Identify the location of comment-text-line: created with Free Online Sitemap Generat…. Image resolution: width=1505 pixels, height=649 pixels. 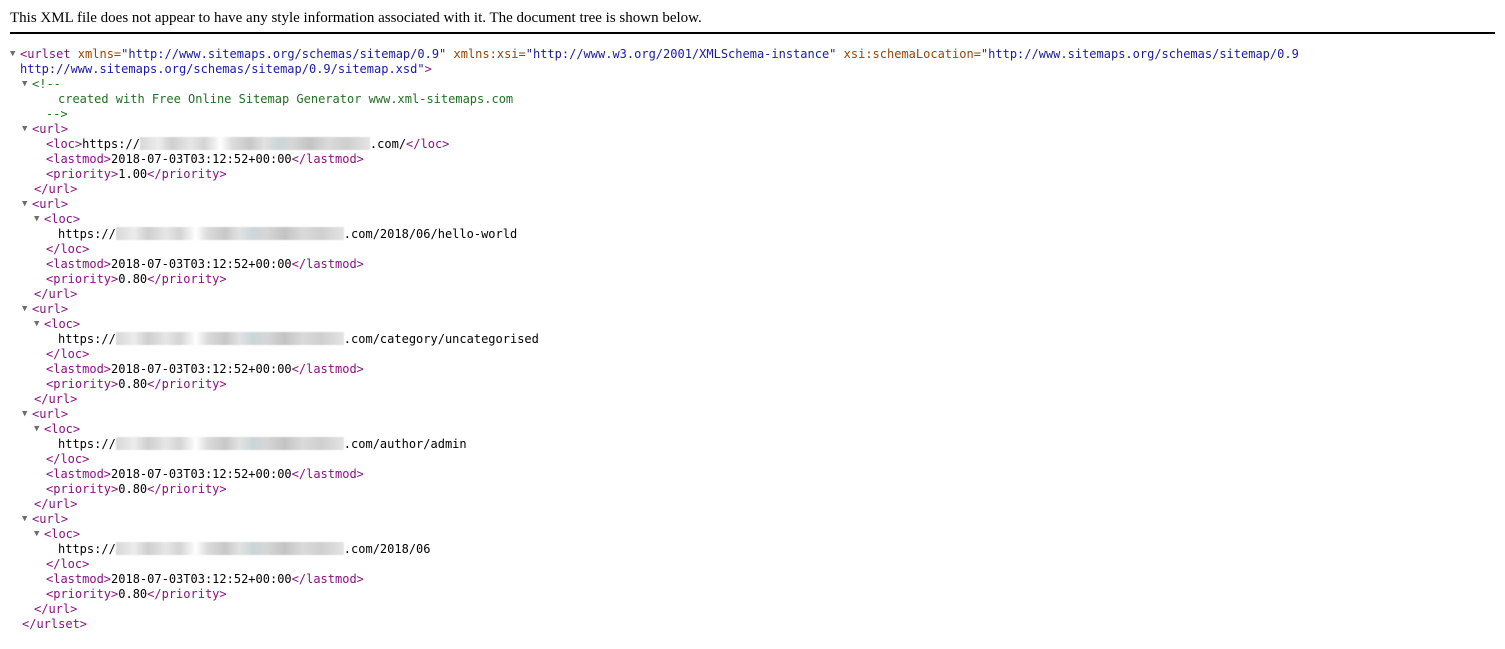
(752, 99).